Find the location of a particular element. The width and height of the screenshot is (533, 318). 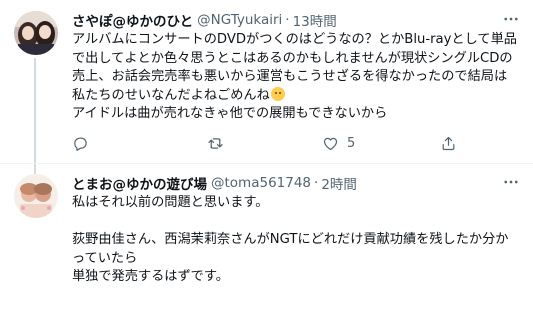

tweet-header: さやぽ@ゆかのひと @NGTyukairi · 13時間 is located at coordinates (204, 20).